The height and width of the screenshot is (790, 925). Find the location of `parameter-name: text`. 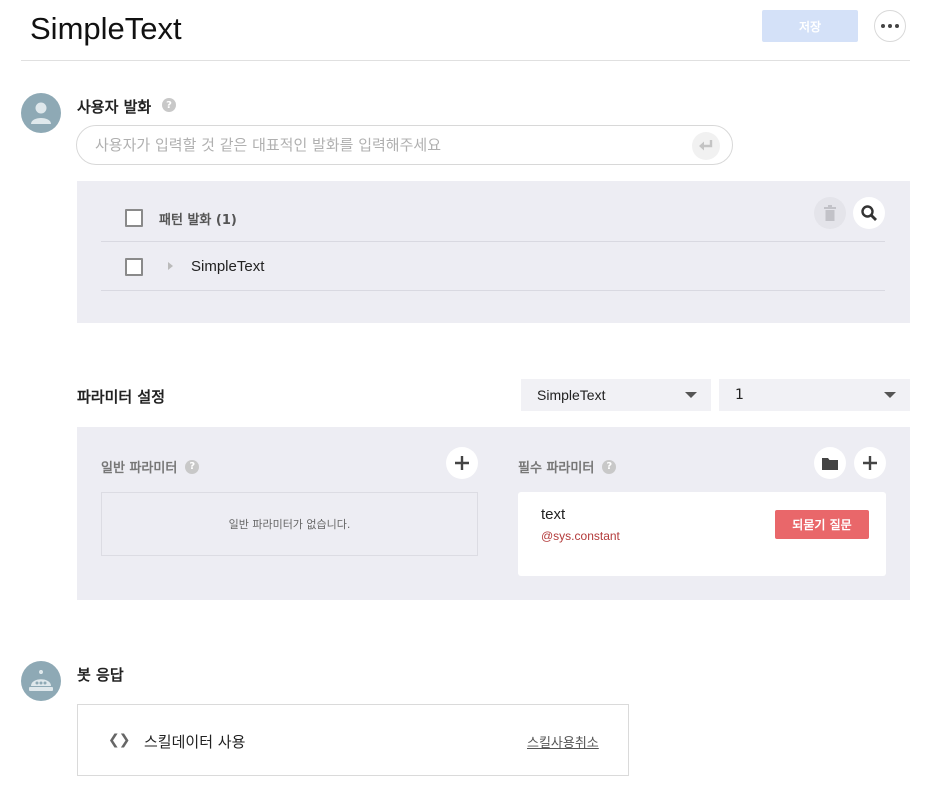

parameter-name: text is located at coordinates (553, 514).